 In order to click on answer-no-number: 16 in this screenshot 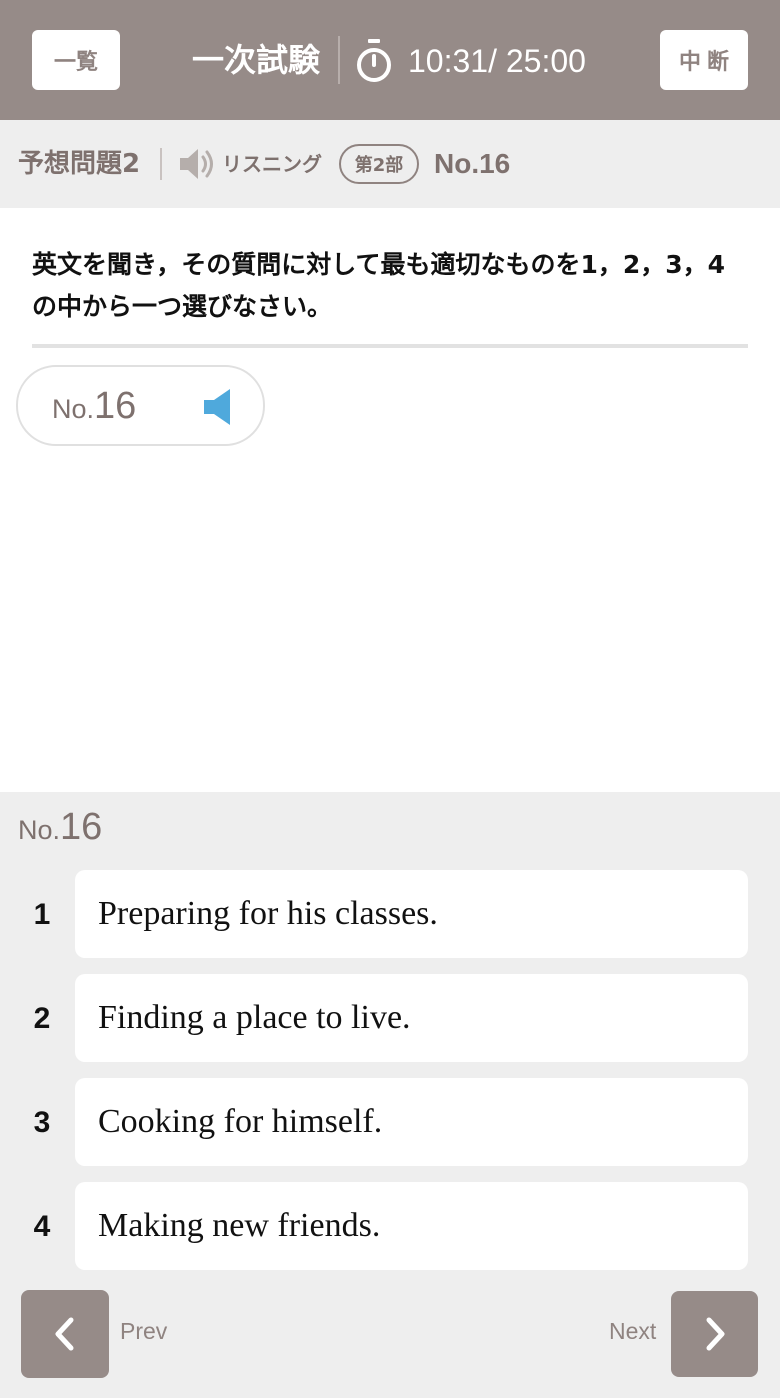, I will do `click(81, 827)`.